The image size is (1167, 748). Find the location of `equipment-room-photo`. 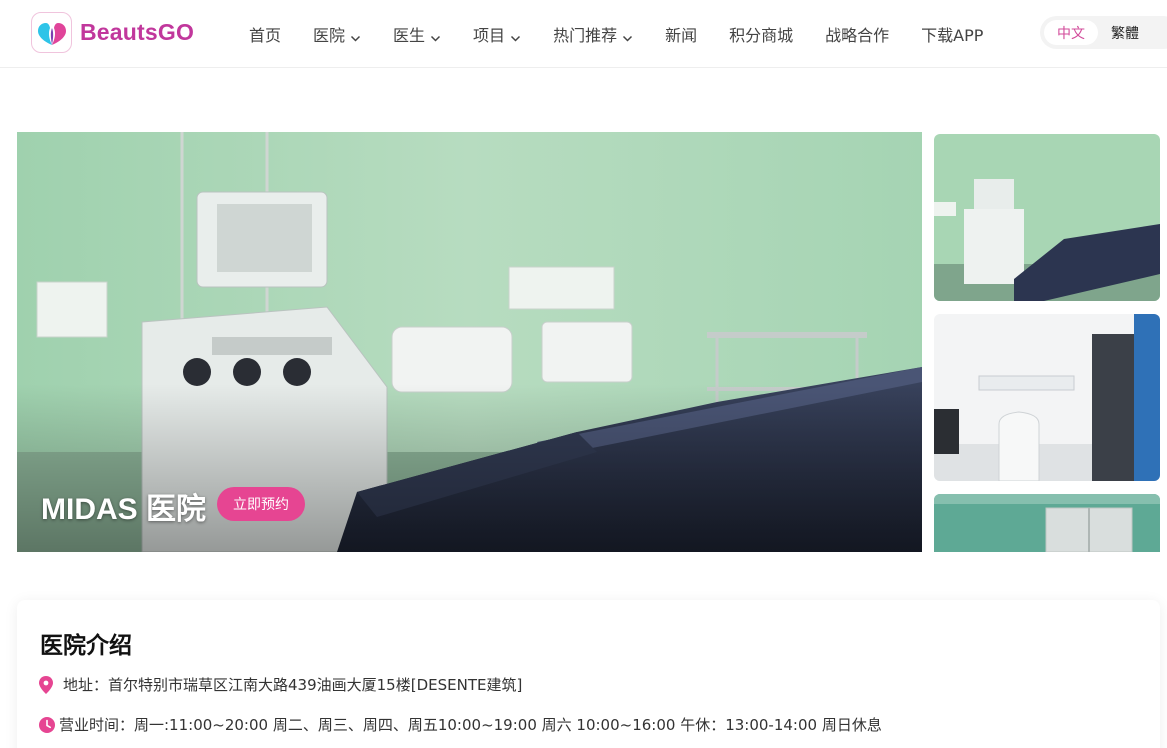

equipment-room-photo is located at coordinates (1047, 397).